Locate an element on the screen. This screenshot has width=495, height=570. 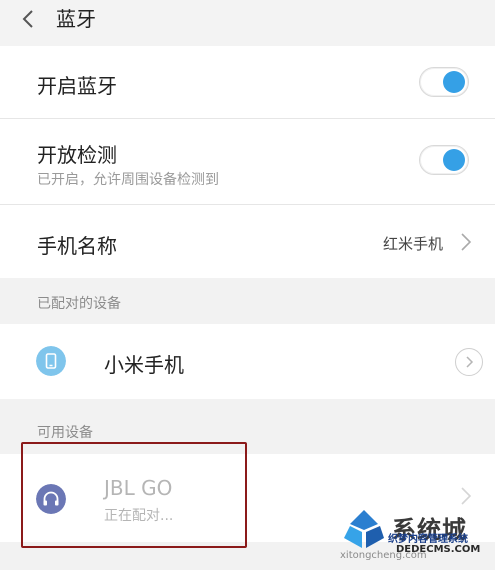
paired-device-name: 小米手机 is located at coordinates (144, 365).